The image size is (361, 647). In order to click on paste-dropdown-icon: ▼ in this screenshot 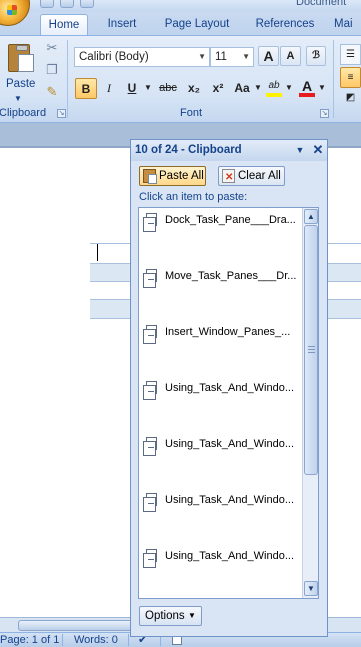, I will do `click(18, 98)`.